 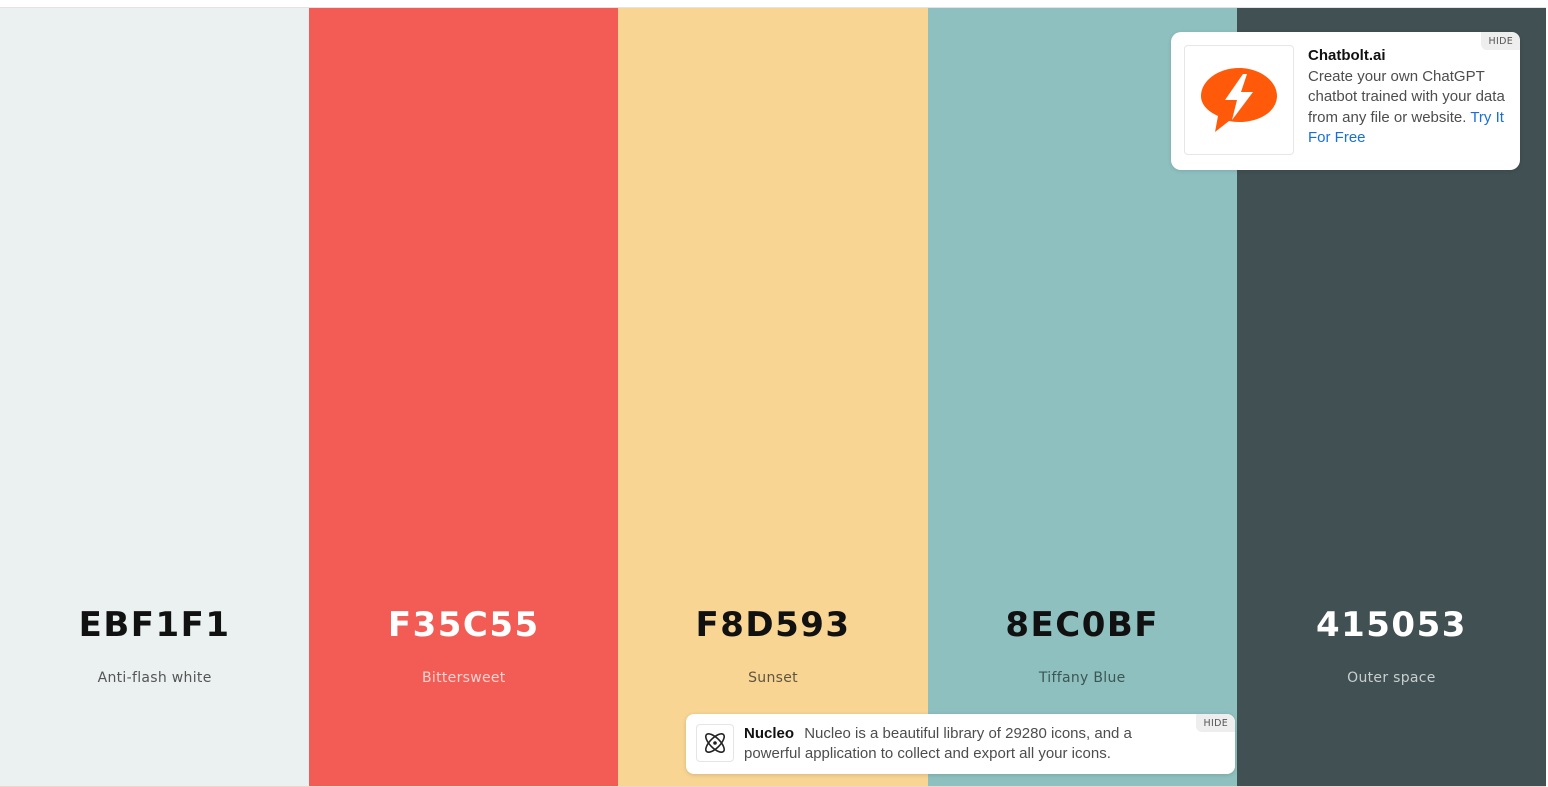 I want to click on banner-hide-button: HIDE, so click(x=1215, y=723).